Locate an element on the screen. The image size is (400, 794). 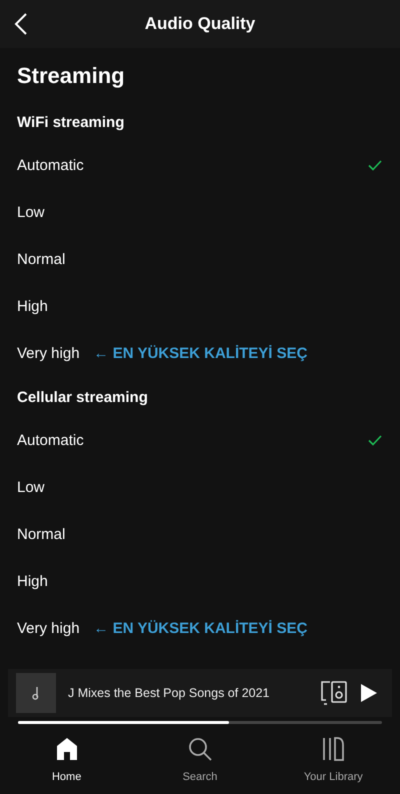
nav-tab: Home is located at coordinates (67, 760).